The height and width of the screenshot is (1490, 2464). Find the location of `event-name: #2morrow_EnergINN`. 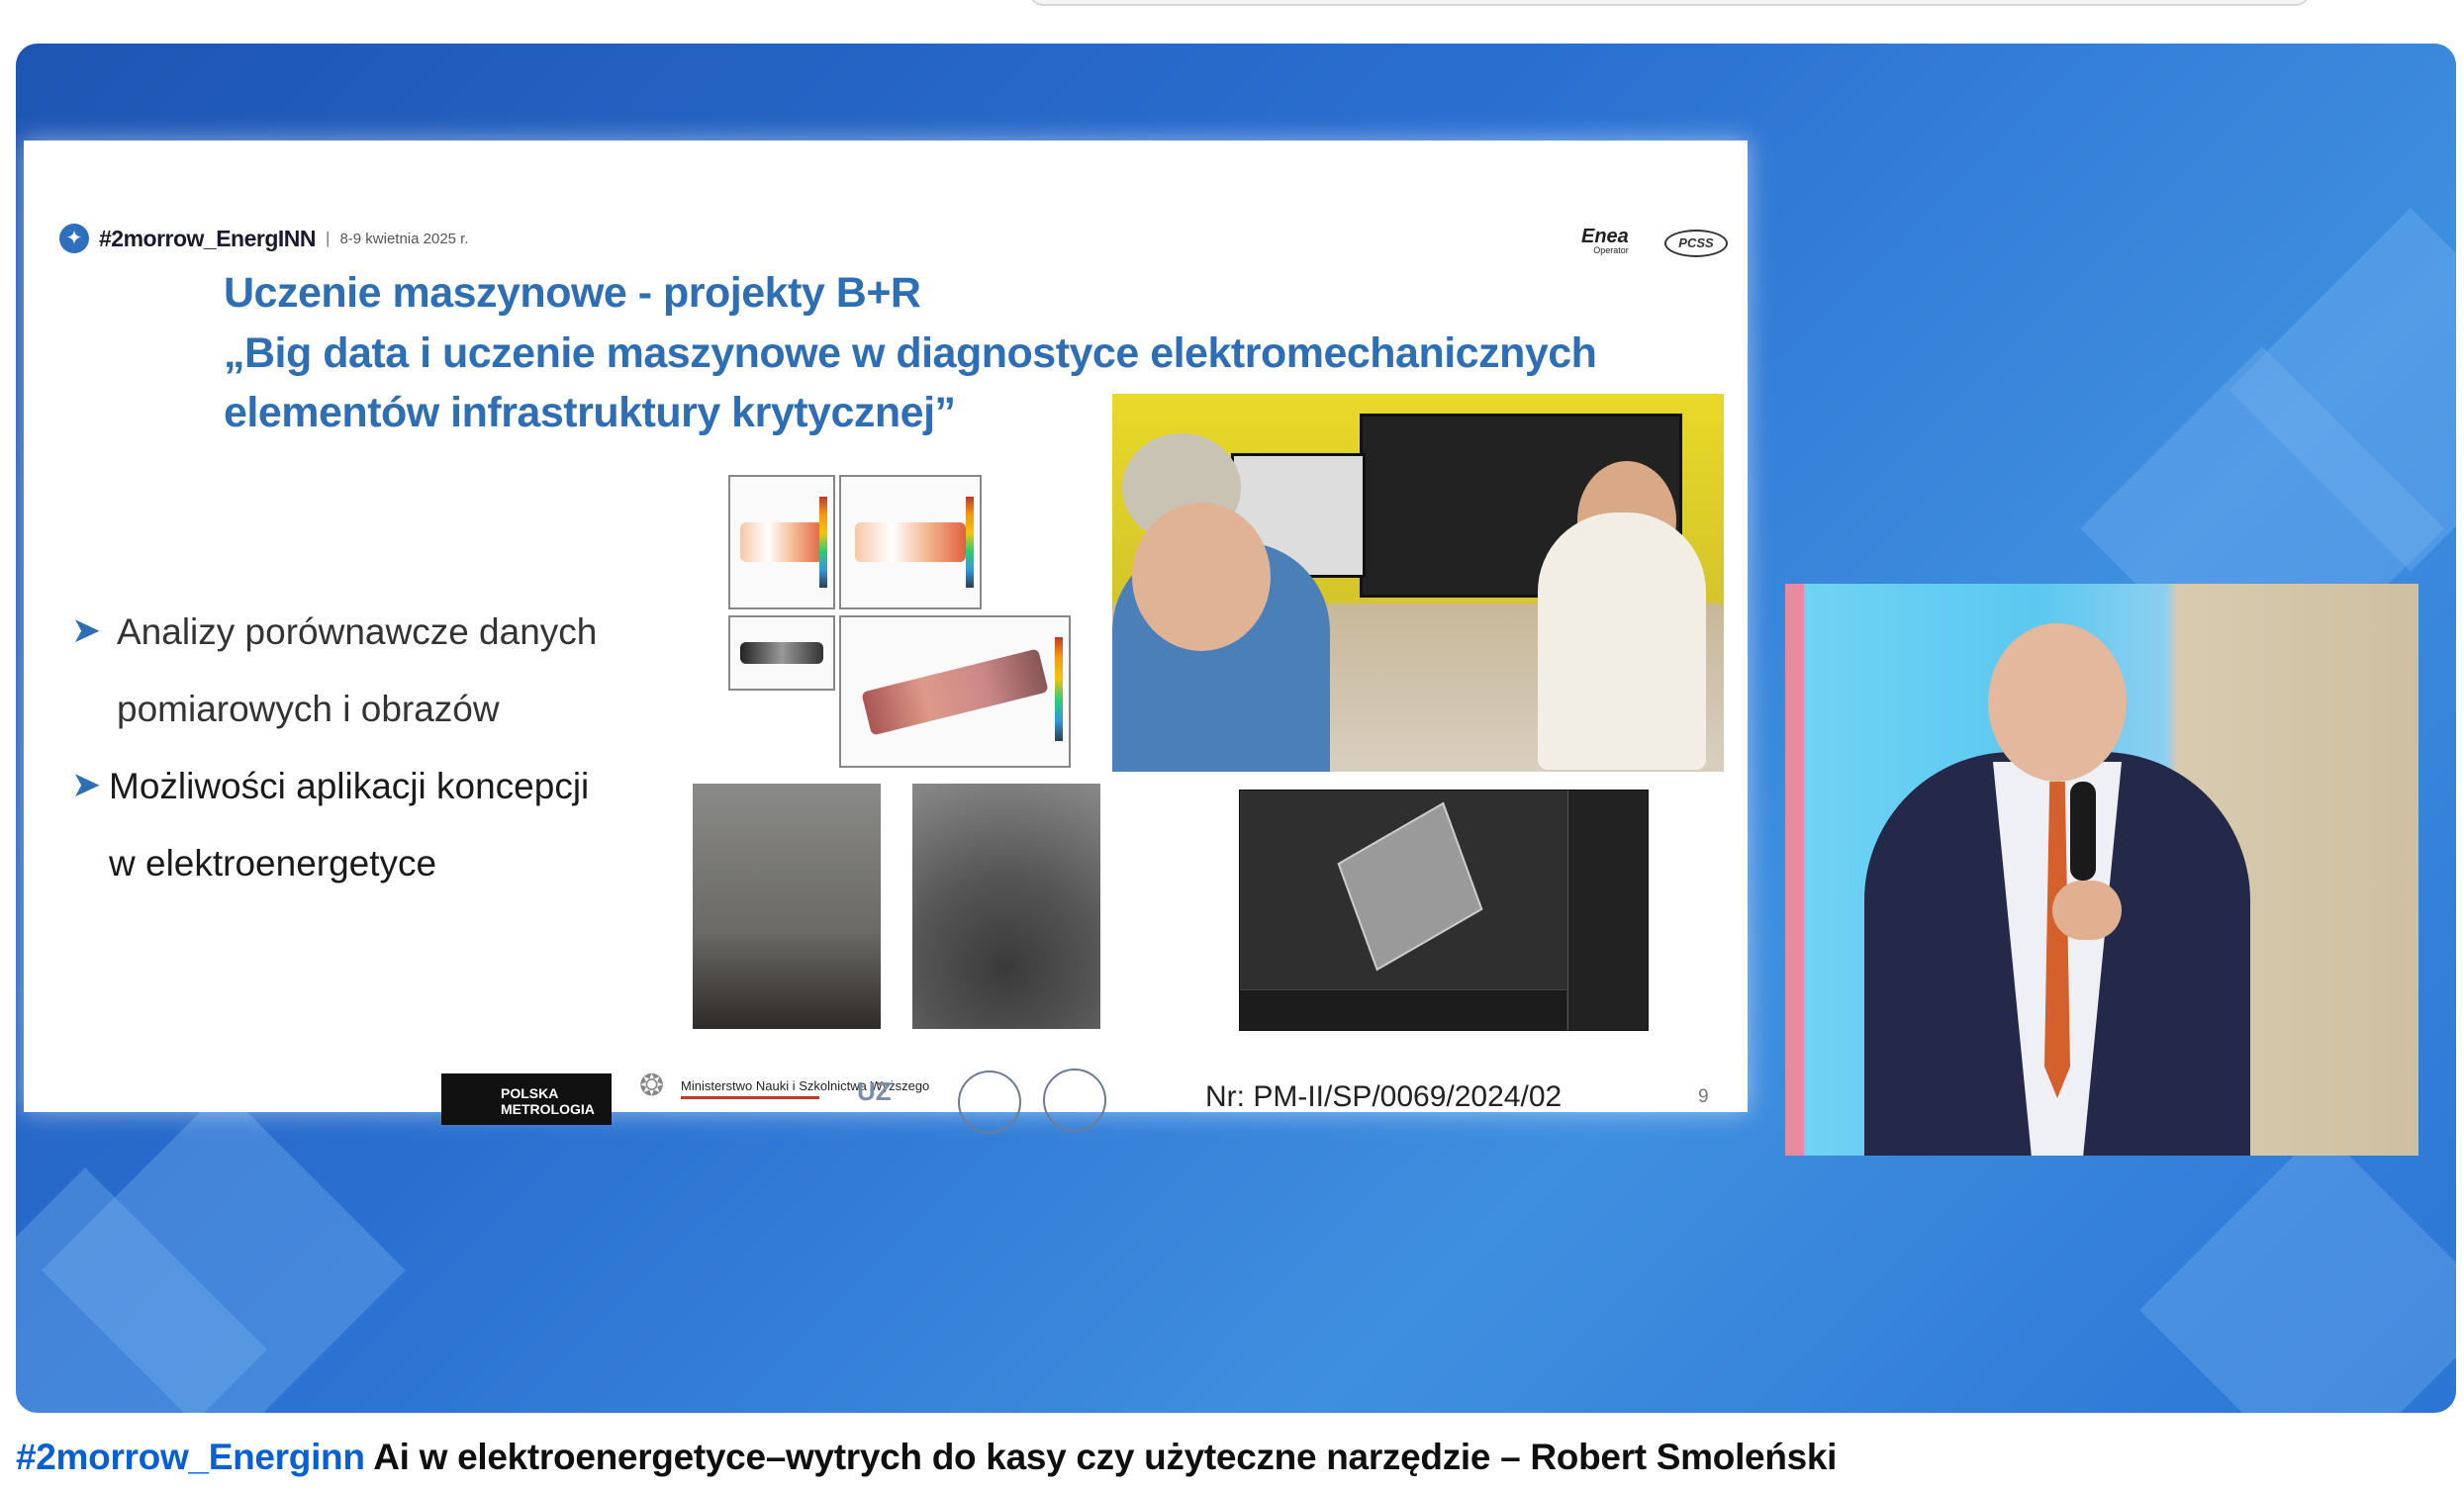

event-name: #2morrow_EnergINN is located at coordinates (208, 238).